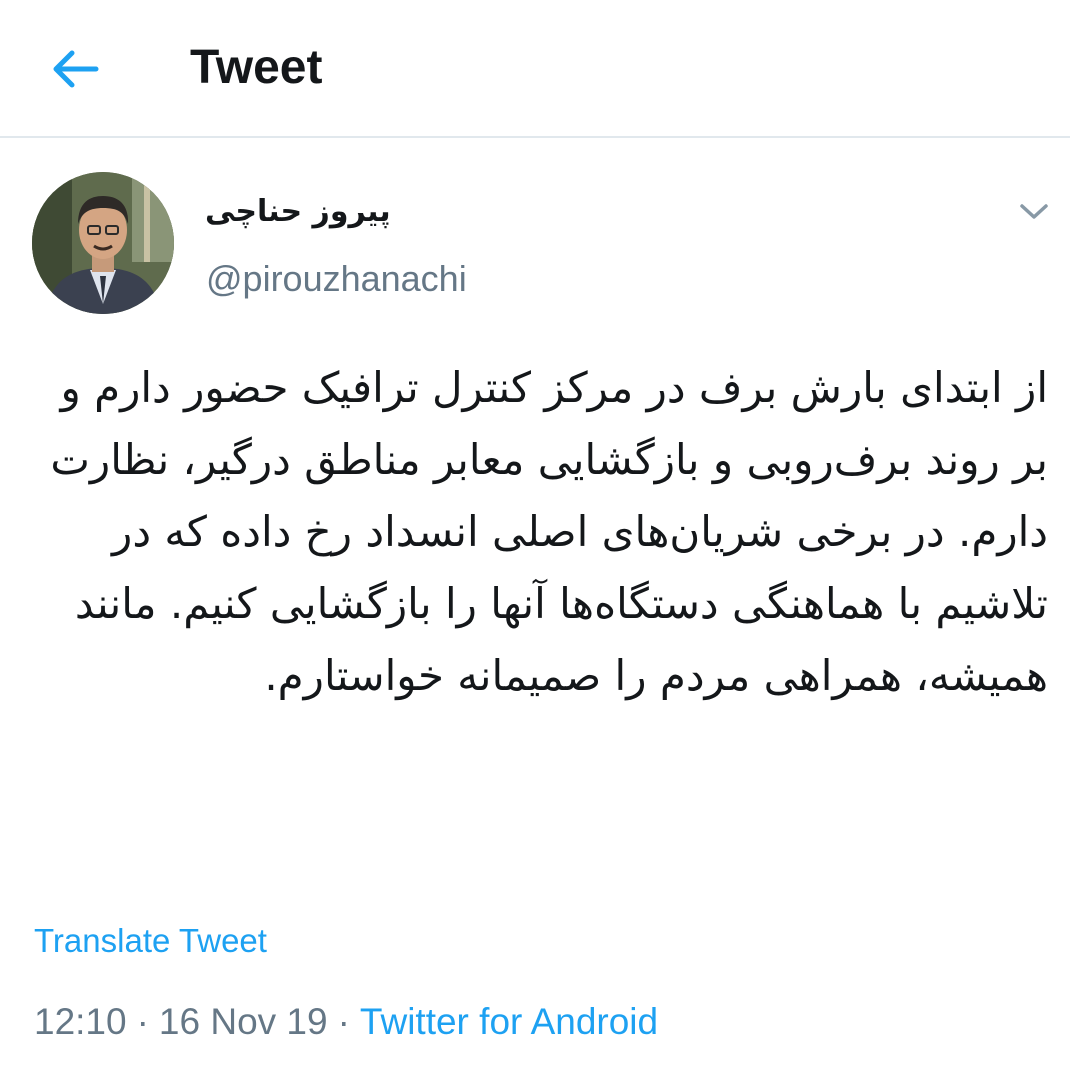  I want to click on avatar, so click(103, 243).